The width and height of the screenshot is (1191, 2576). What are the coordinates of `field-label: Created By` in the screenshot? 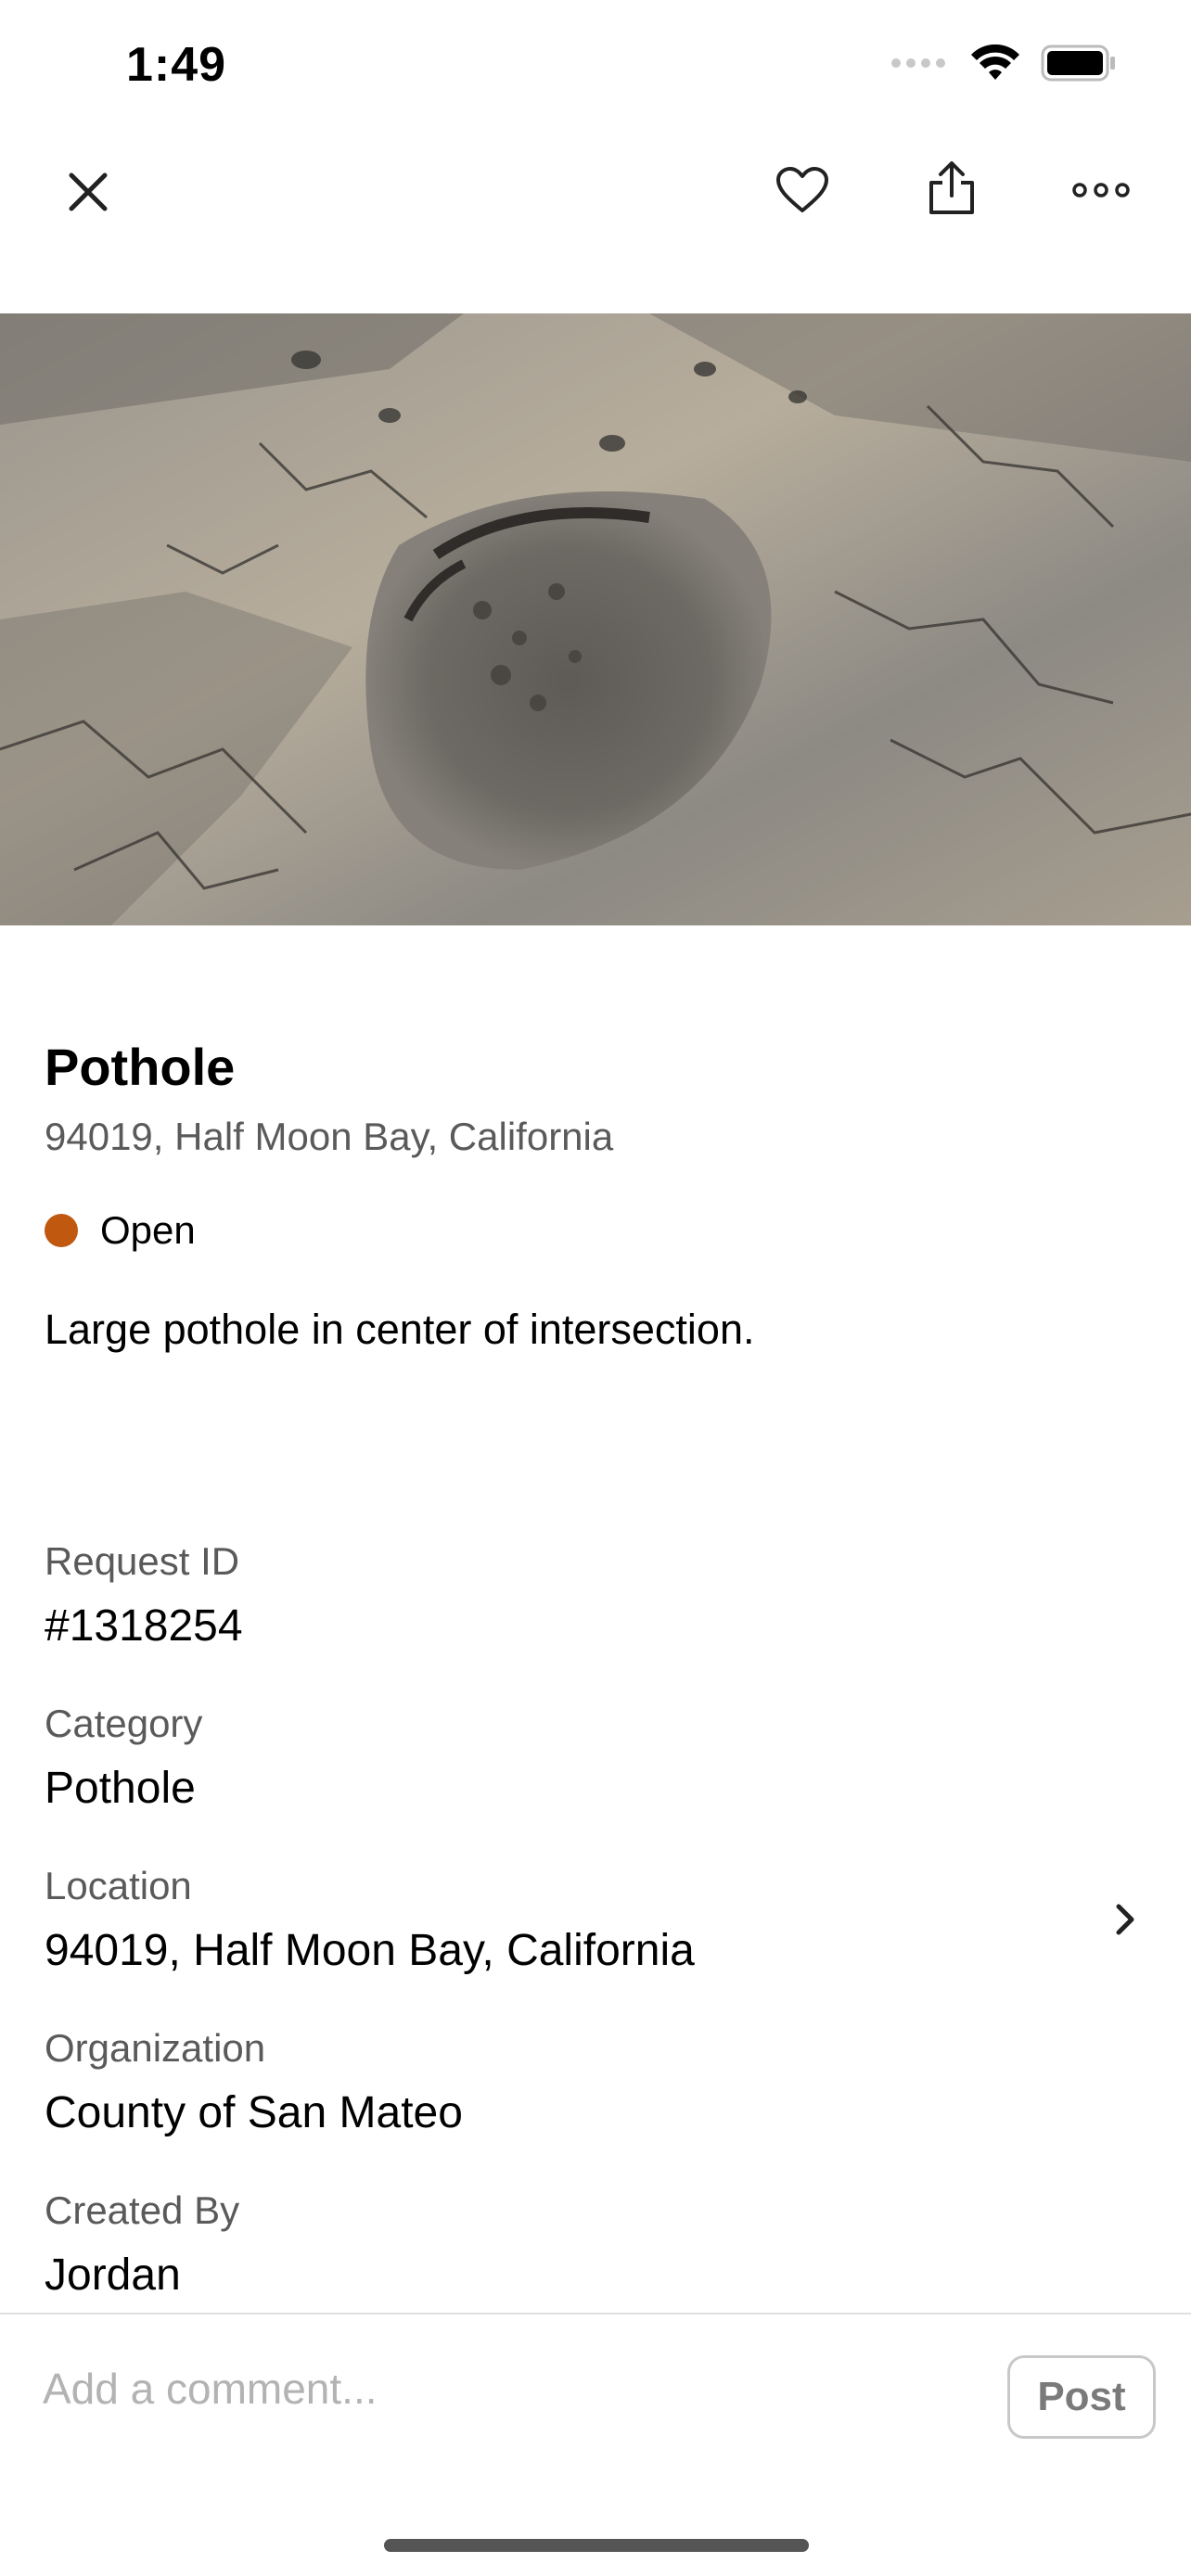 It's located at (142, 2210).